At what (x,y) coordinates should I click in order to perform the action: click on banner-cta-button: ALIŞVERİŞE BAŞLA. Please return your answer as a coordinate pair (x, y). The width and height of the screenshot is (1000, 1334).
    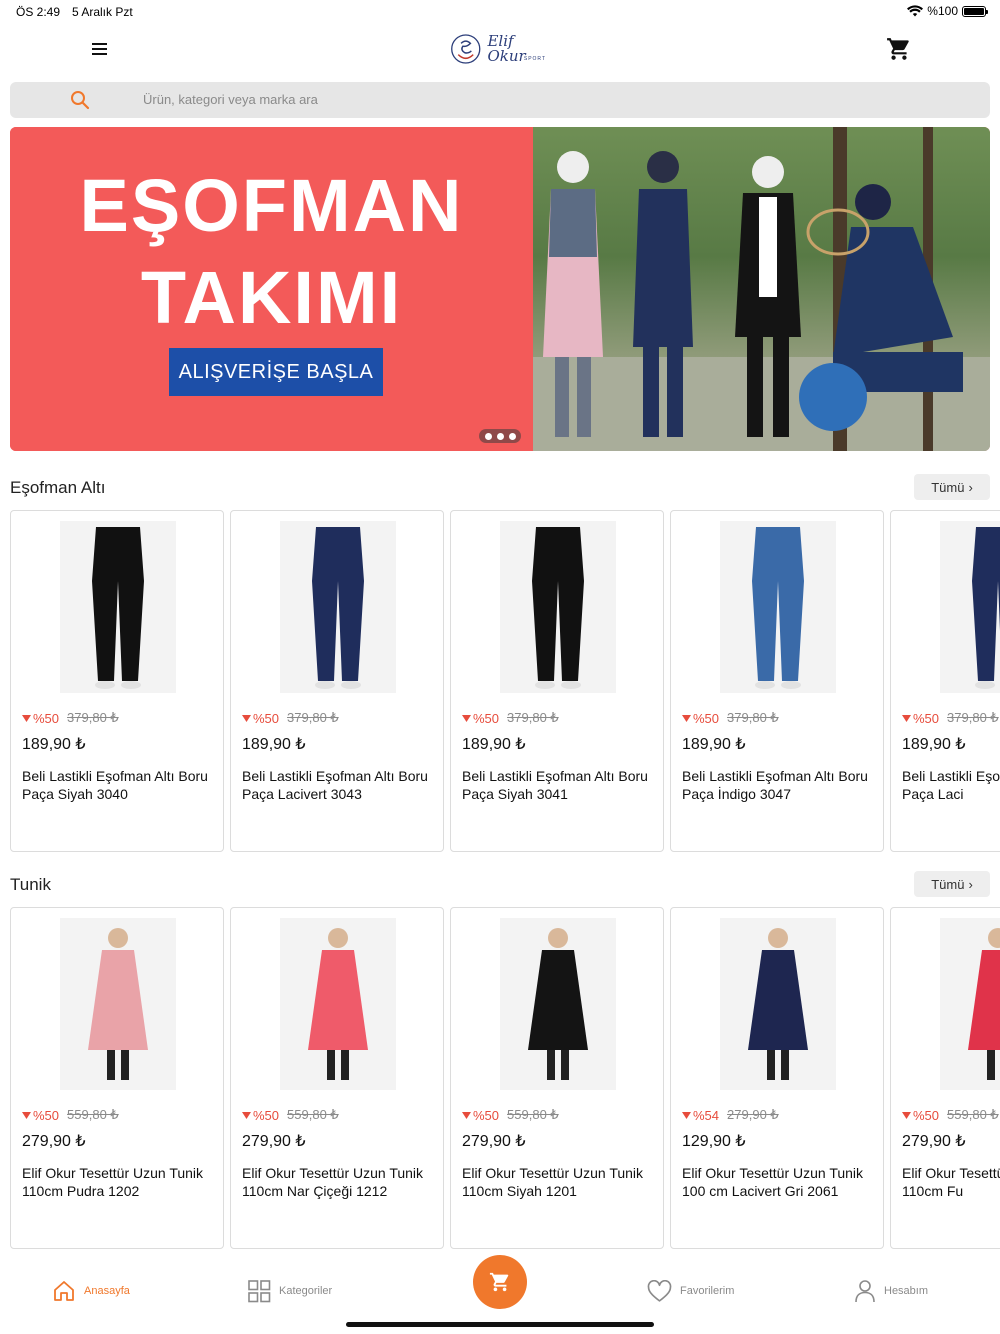
    Looking at the image, I should click on (276, 372).